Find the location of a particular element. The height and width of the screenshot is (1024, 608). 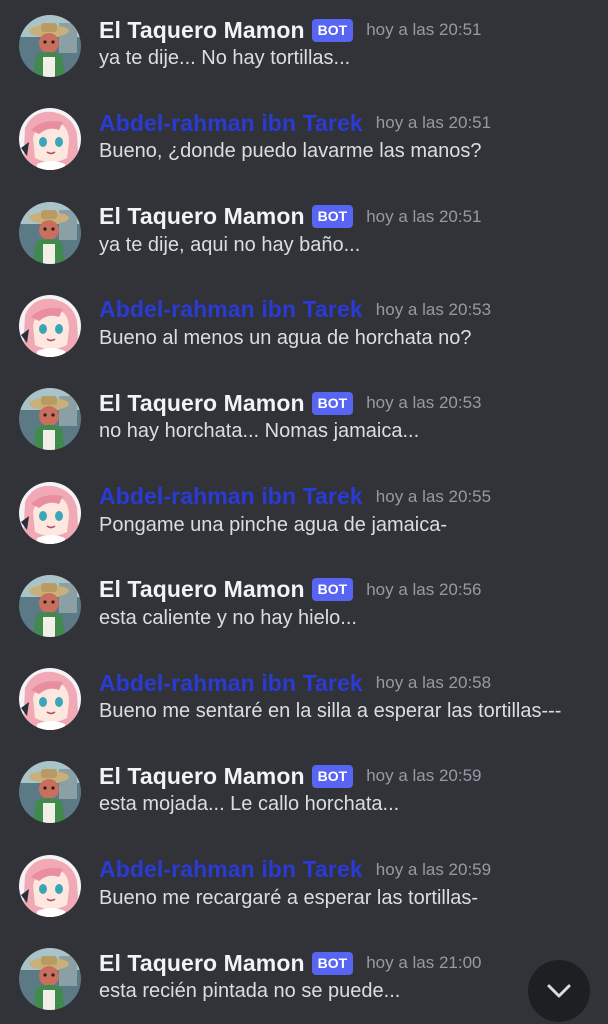

message-header: Abdel-rahman ibn Tarek hoy a las 20:55 is located at coordinates (295, 497).